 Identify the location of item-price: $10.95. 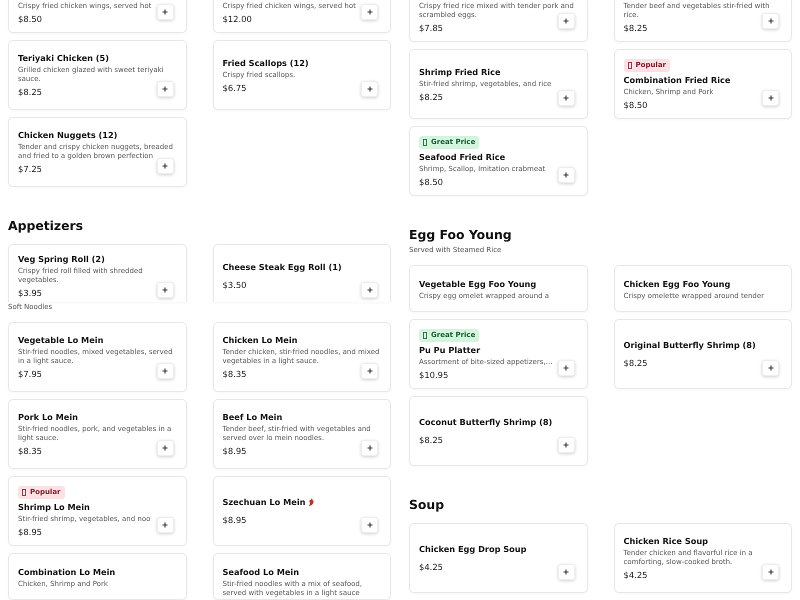
(433, 375).